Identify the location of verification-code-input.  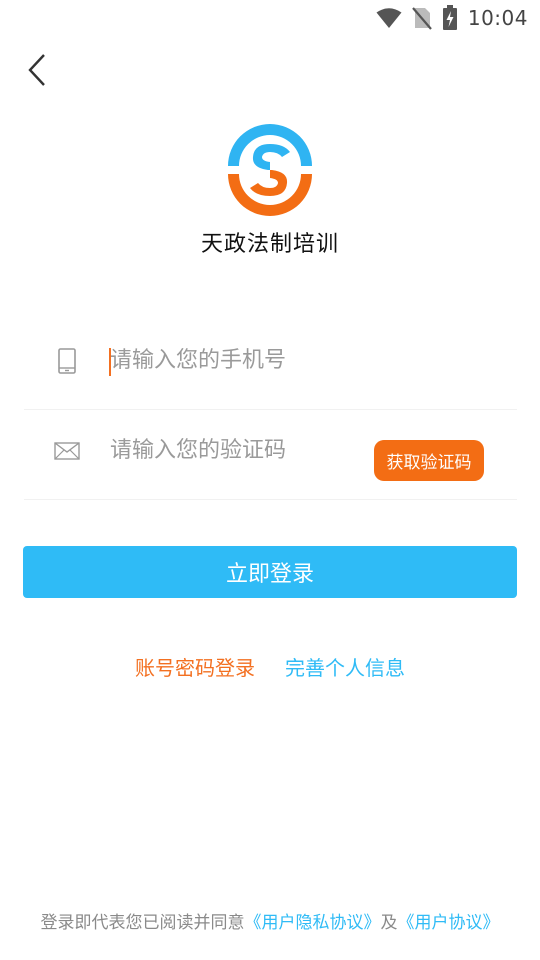
(242, 450).